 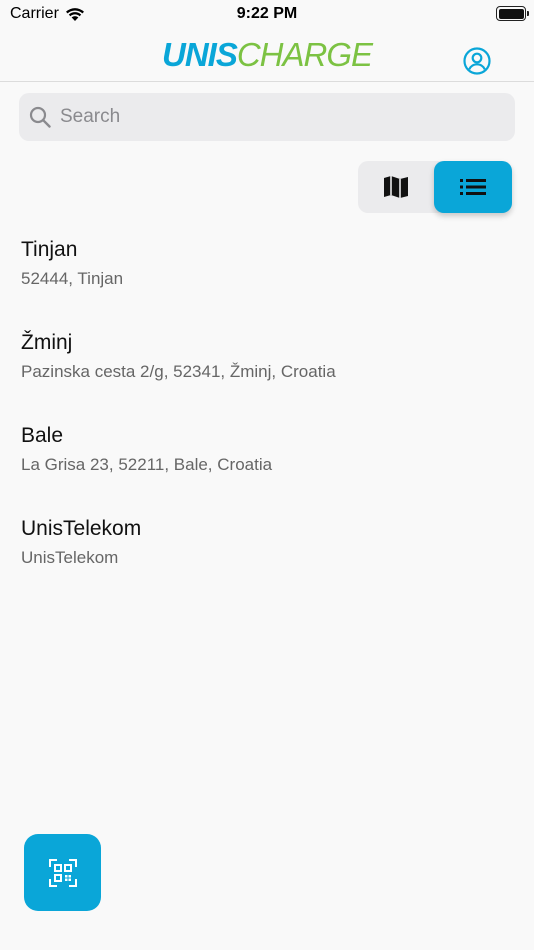 I want to click on list-icon, so click(x=473, y=187).